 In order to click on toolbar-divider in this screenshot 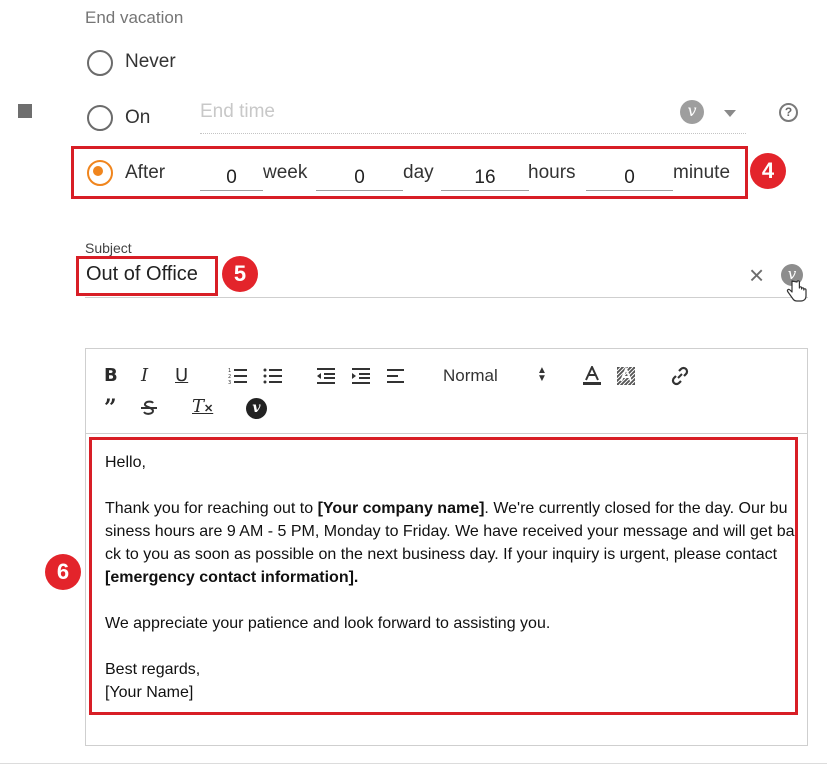, I will do `click(446, 433)`.